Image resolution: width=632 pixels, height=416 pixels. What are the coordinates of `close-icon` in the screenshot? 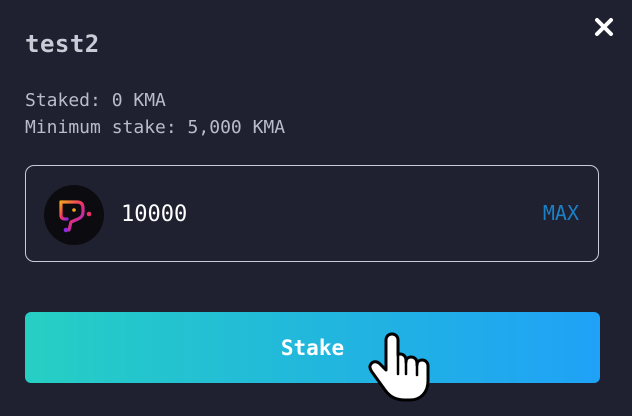 It's located at (604, 27).